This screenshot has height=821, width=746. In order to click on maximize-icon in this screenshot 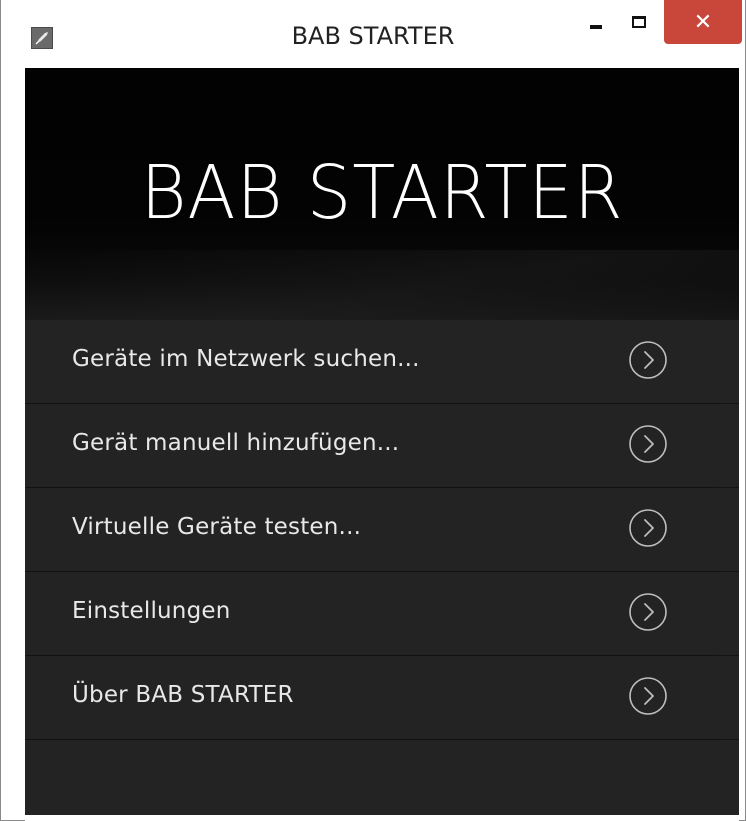, I will do `click(639, 22)`.